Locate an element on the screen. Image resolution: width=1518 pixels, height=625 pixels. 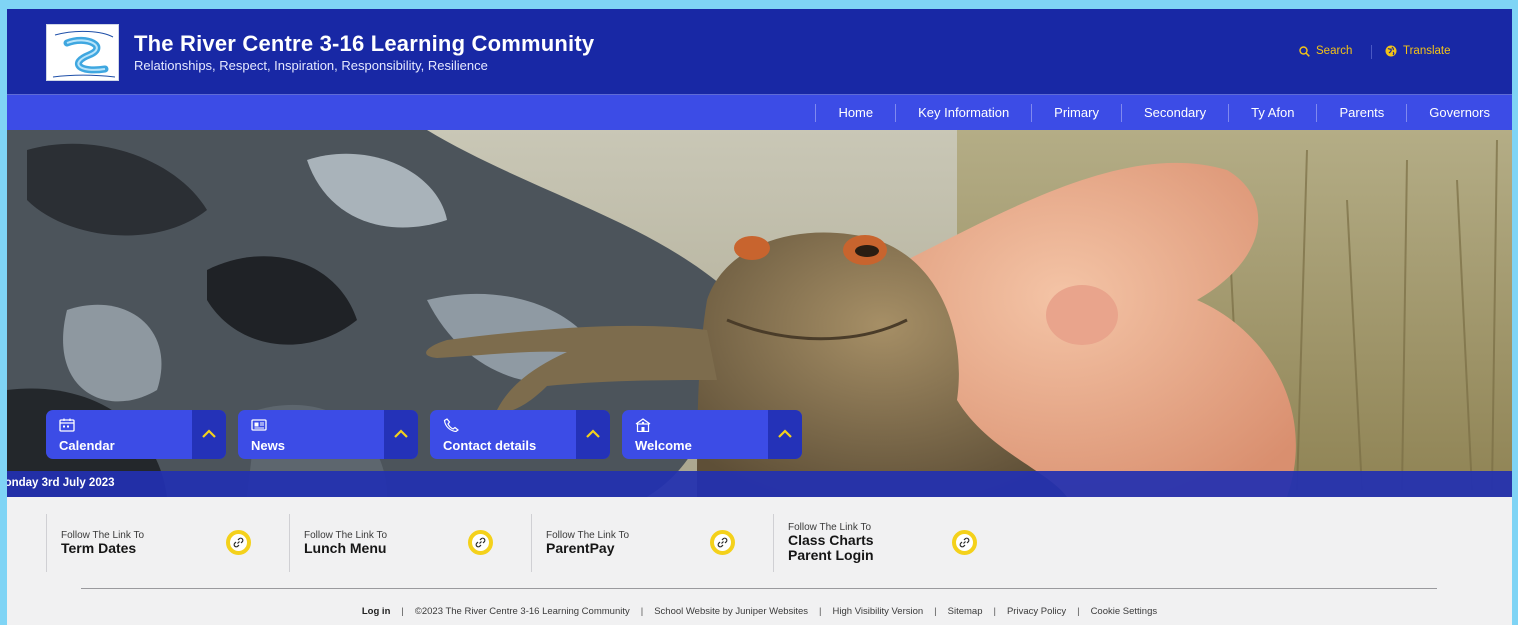
news-expand-toggle is located at coordinates (401, 434).